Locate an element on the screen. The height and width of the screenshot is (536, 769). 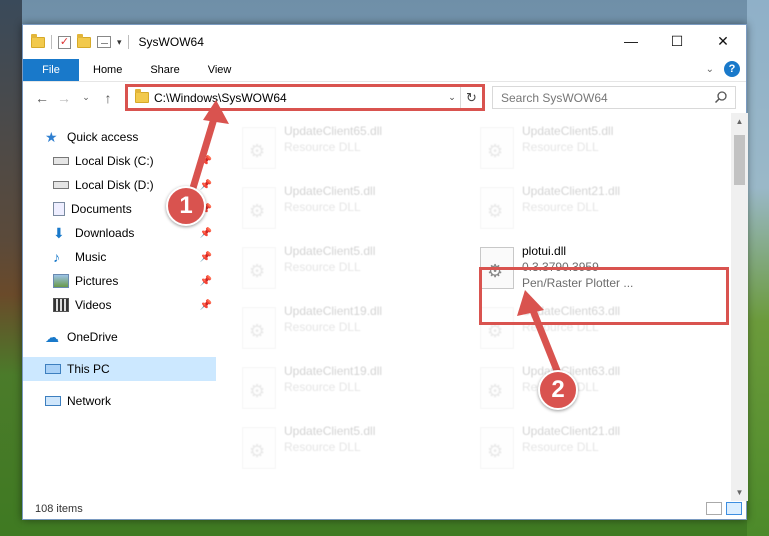
large-icons-view-icon is located at coordinates (734, 508).